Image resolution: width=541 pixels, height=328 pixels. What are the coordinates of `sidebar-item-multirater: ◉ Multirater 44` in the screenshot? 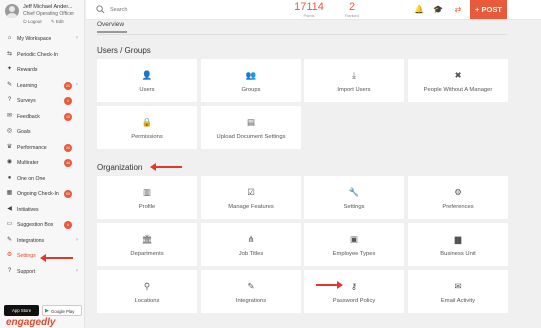 It's located at (42, 163).